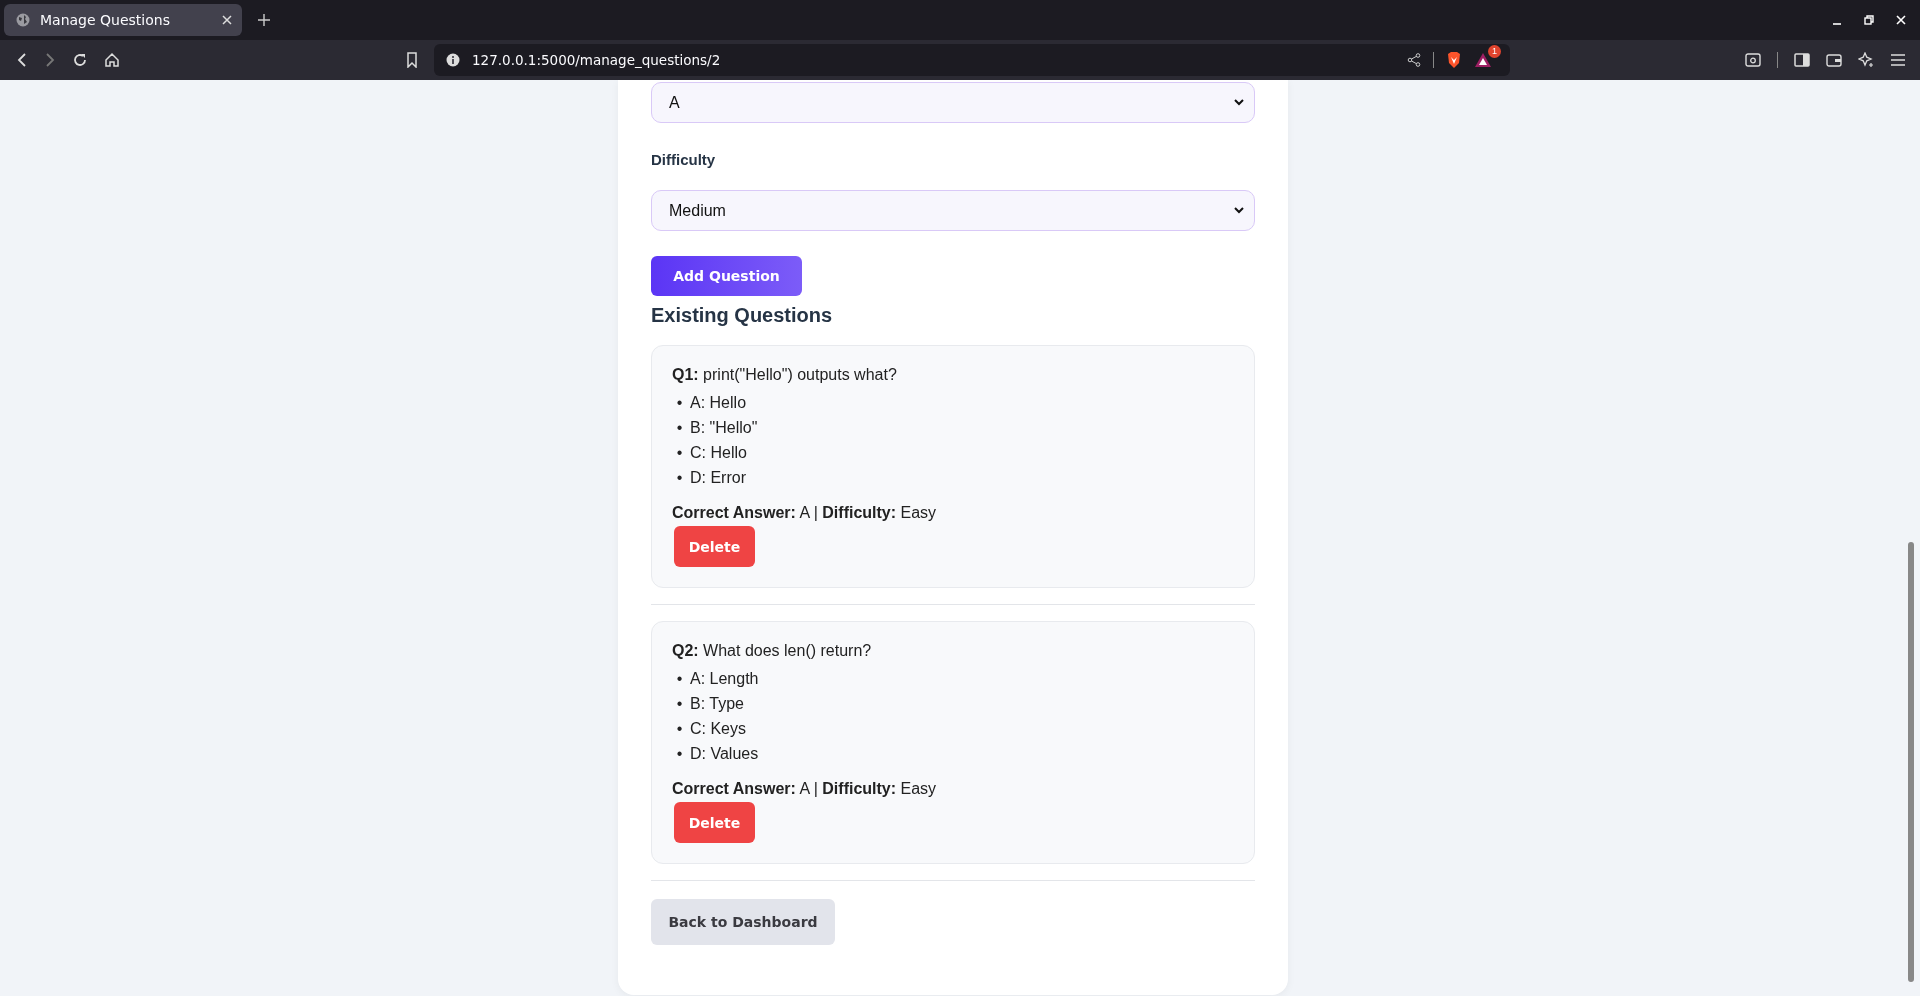 This screenshot has height=996, width=1920. Describe the element at coordinates (1869, 20) in the screenshot. I see `restore-icon` at that location.